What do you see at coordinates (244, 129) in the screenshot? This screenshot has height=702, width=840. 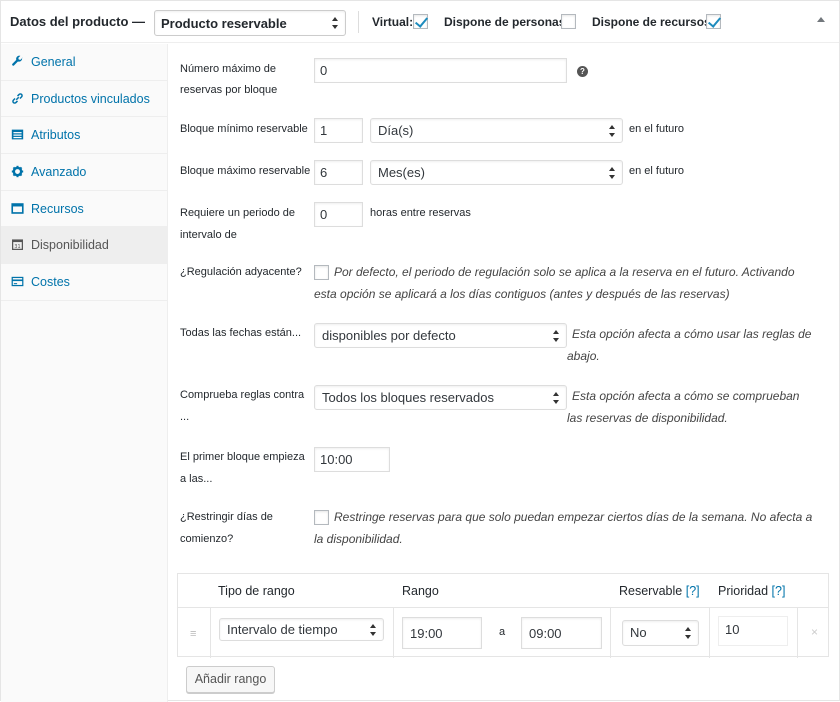 I see `min-block-label: Bloque mínimo reservable` at bounding box center [244, 129].